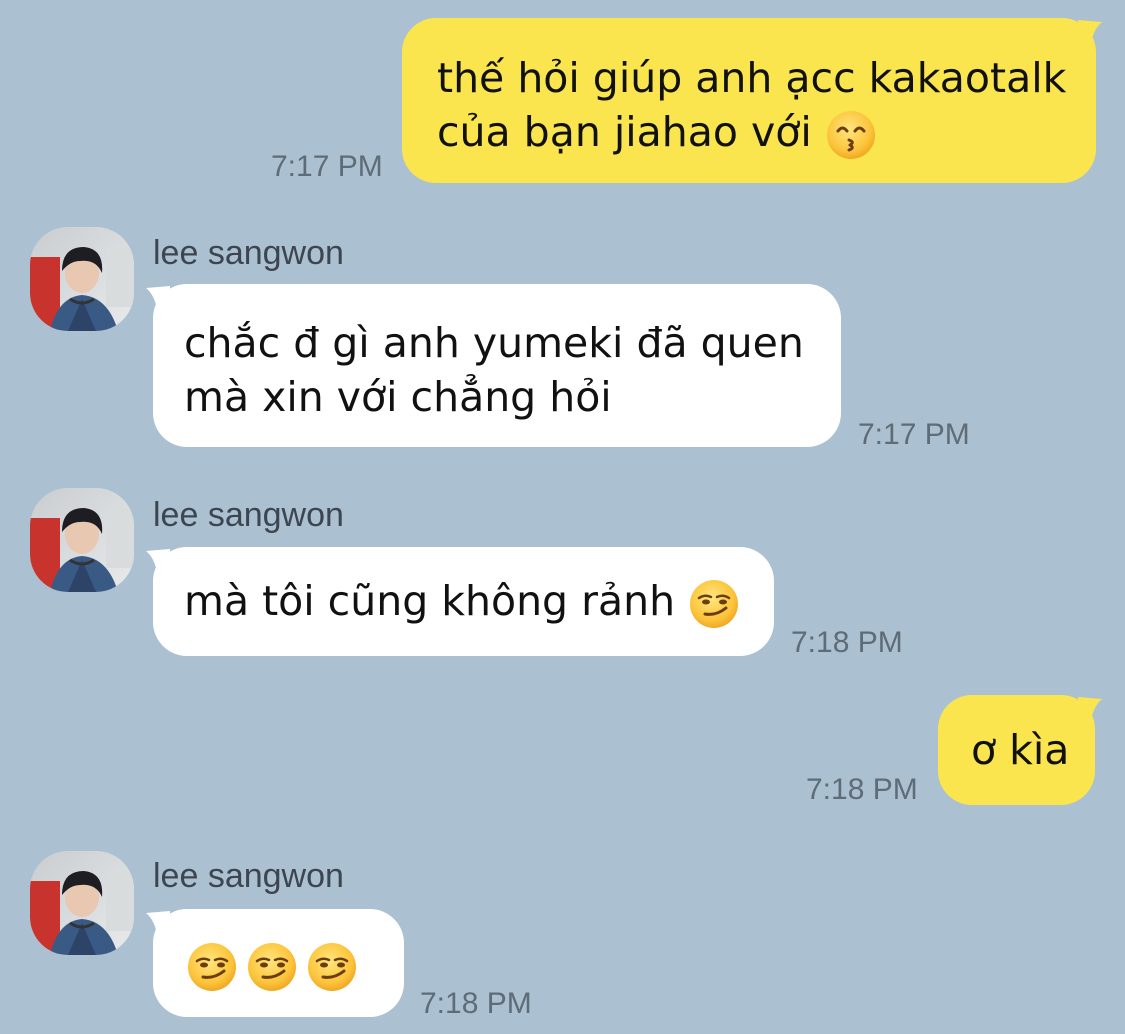 This screenshot has height=1034, width=1125. I want to click on message-text-line: mà tôi cũng không rảnh, so click(430, 601).